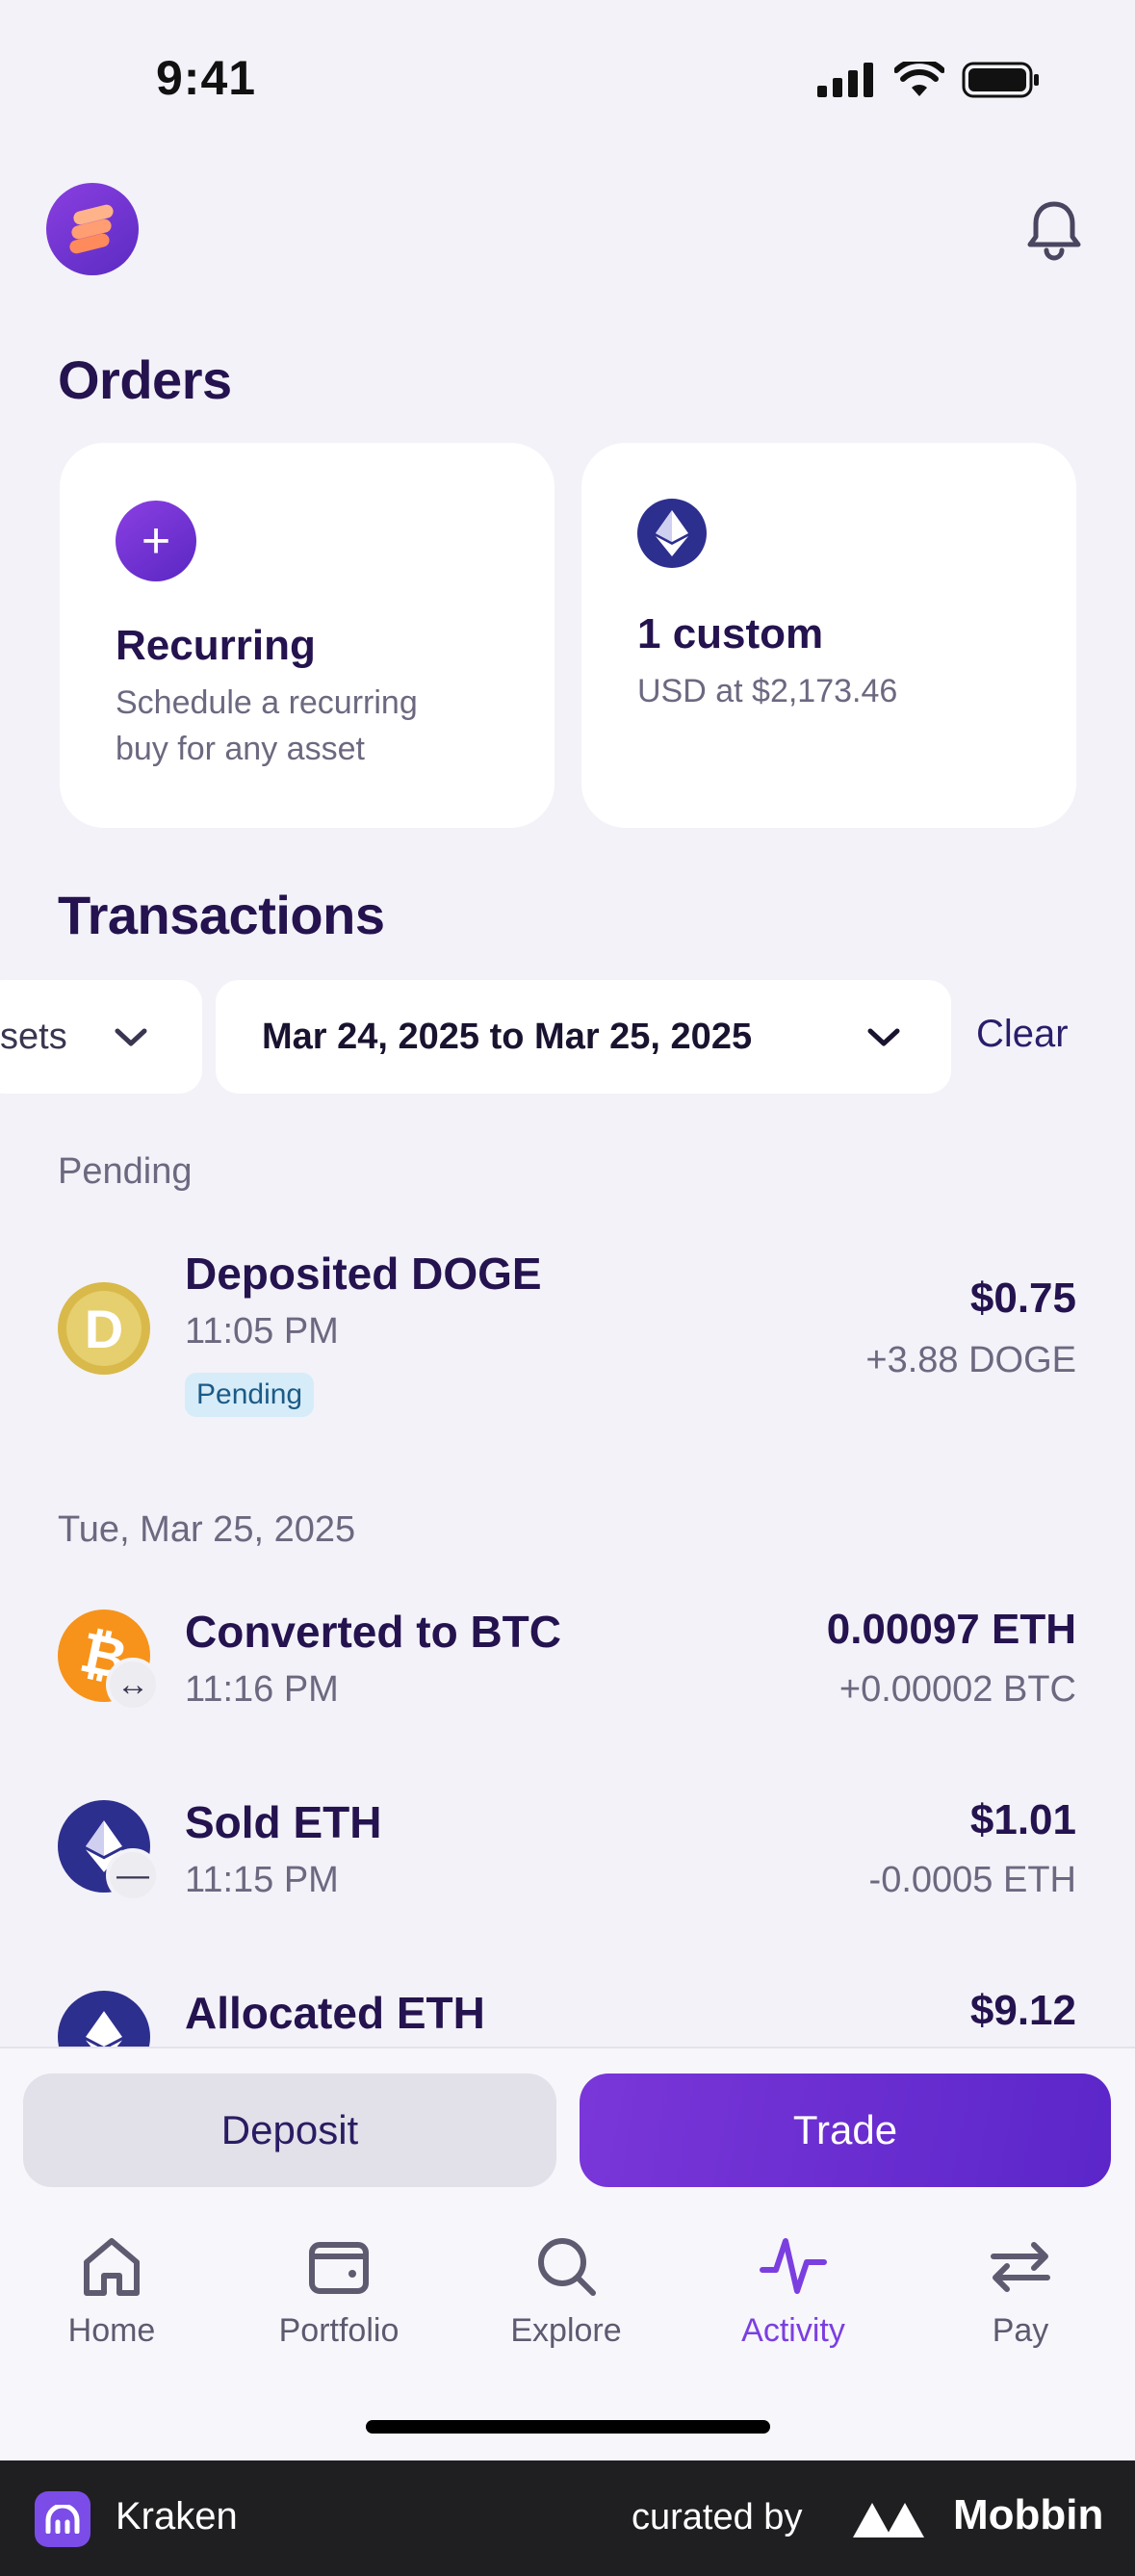 Image resolution: width=1135 pixels, height=2576 pixels. What do you see at coordinates (767, 691) in the screenshot?
I see `custom-order-subtitle: USD at $2,173.46` at bounding box center [767, 691].